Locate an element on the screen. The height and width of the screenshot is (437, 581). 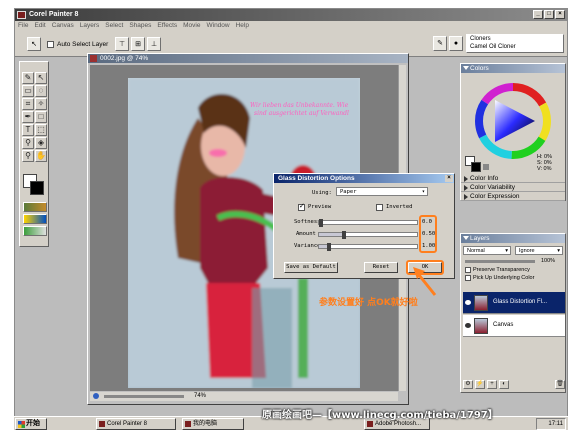
amount-slider is located at coordinates (368, 235).